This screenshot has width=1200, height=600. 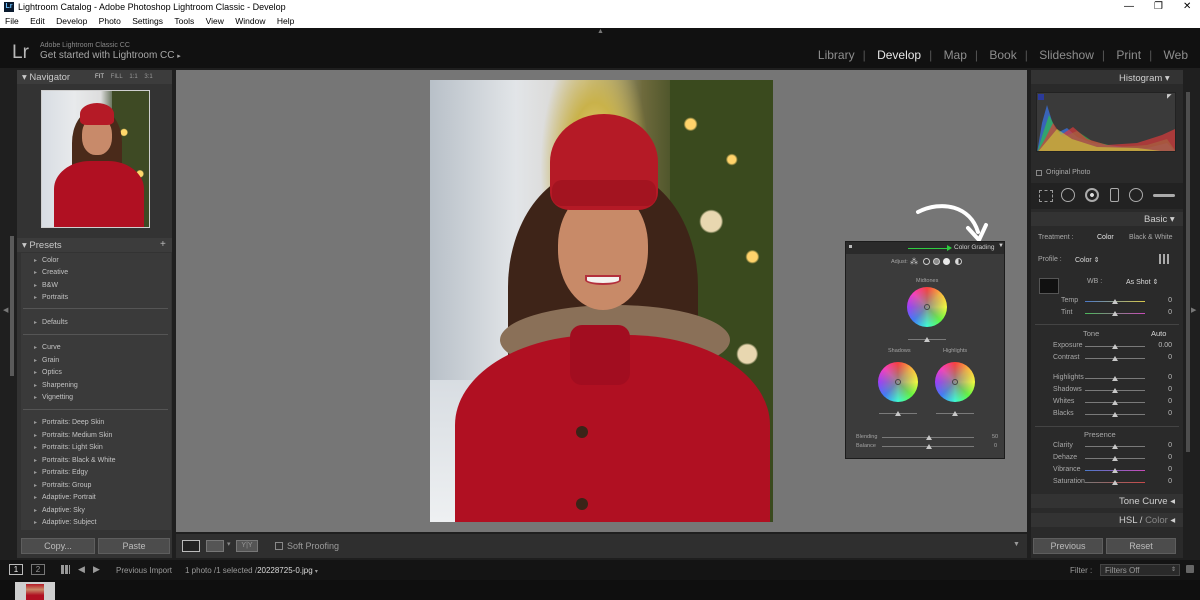 I want to click on tint-knob, so click(x=1115, y=313).